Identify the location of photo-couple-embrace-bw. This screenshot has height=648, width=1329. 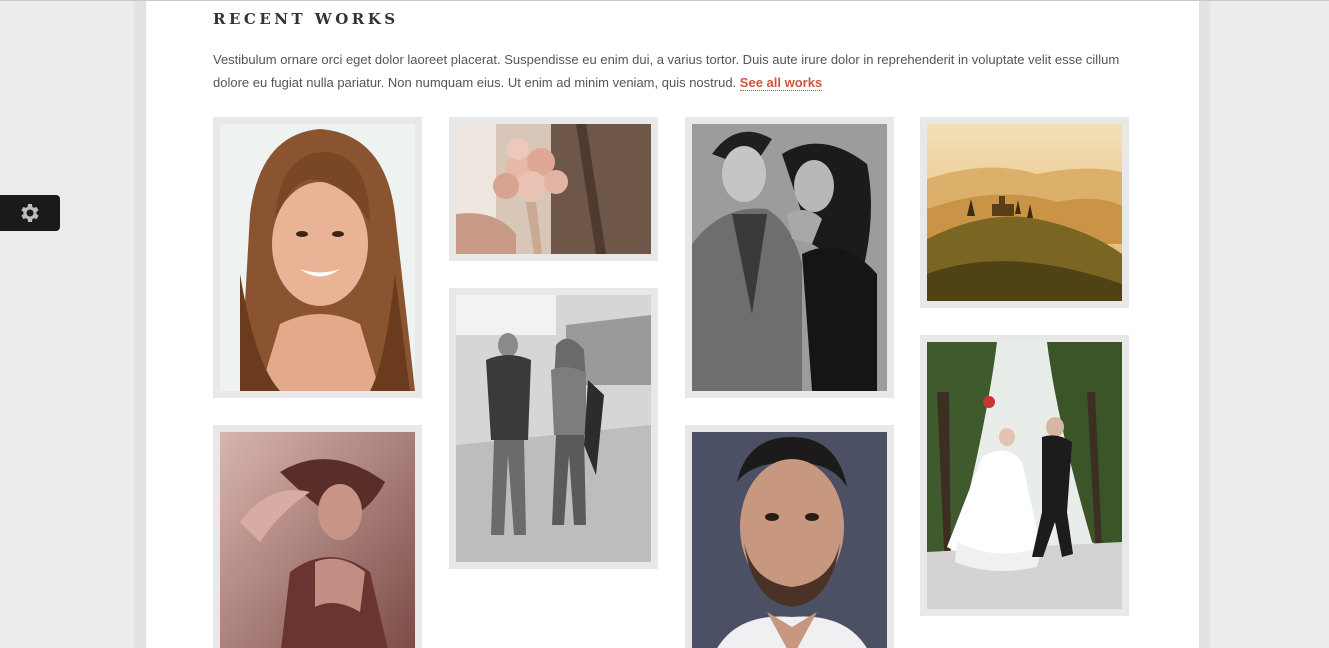
(789, 257).